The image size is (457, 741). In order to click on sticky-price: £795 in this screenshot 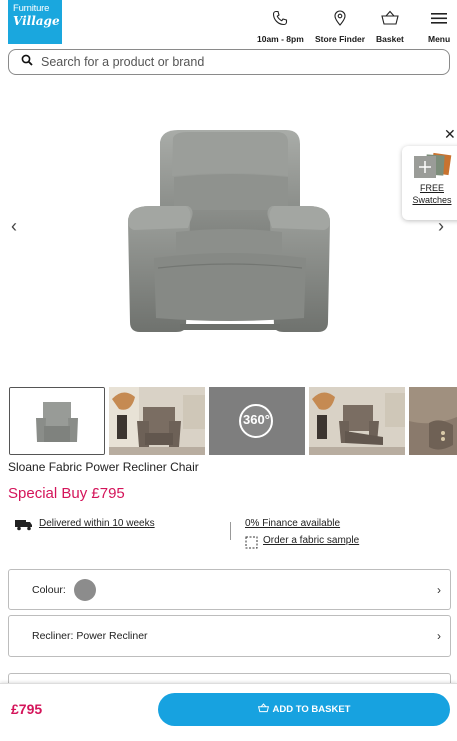, I will do `click(27, 709)`.